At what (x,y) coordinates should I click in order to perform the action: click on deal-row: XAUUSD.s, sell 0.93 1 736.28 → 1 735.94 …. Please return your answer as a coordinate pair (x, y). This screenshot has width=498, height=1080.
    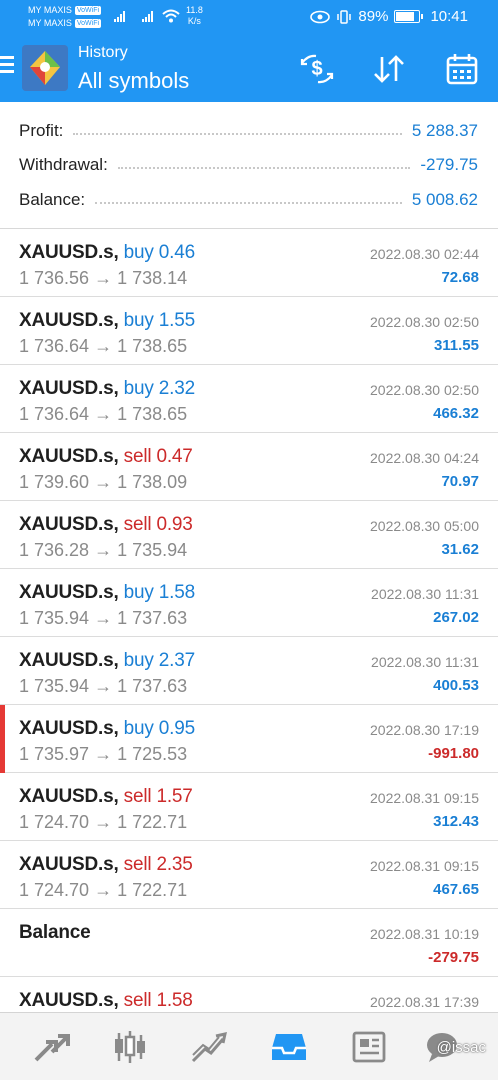
    Looking at the image, I should click on (249, 535).